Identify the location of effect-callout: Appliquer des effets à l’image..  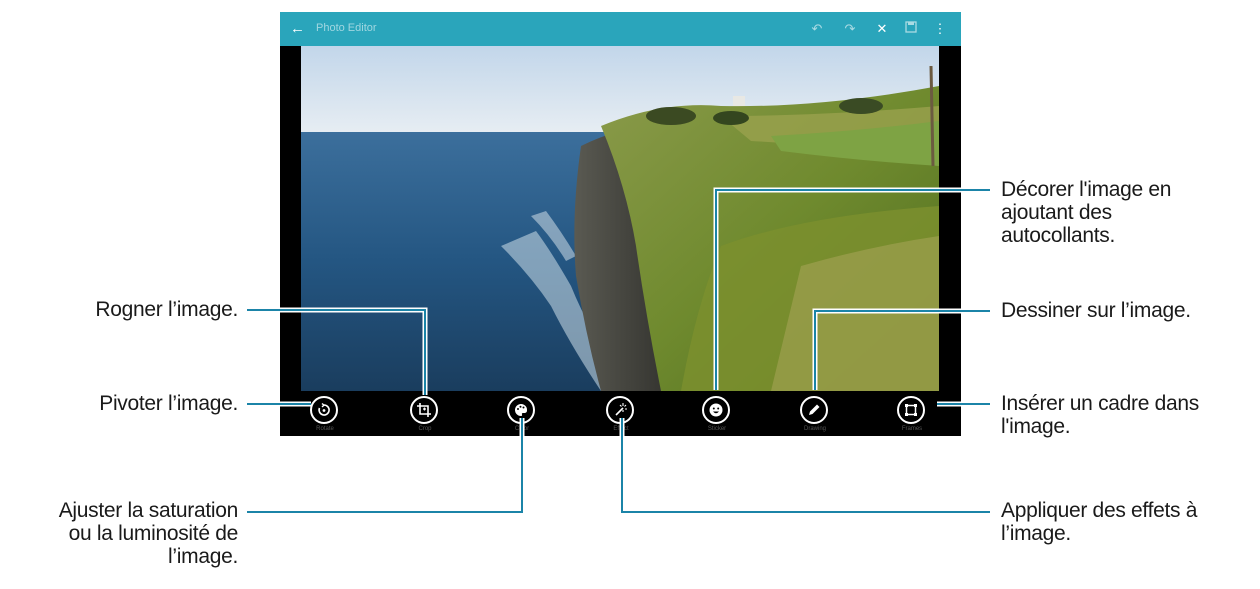
(1128, 522).